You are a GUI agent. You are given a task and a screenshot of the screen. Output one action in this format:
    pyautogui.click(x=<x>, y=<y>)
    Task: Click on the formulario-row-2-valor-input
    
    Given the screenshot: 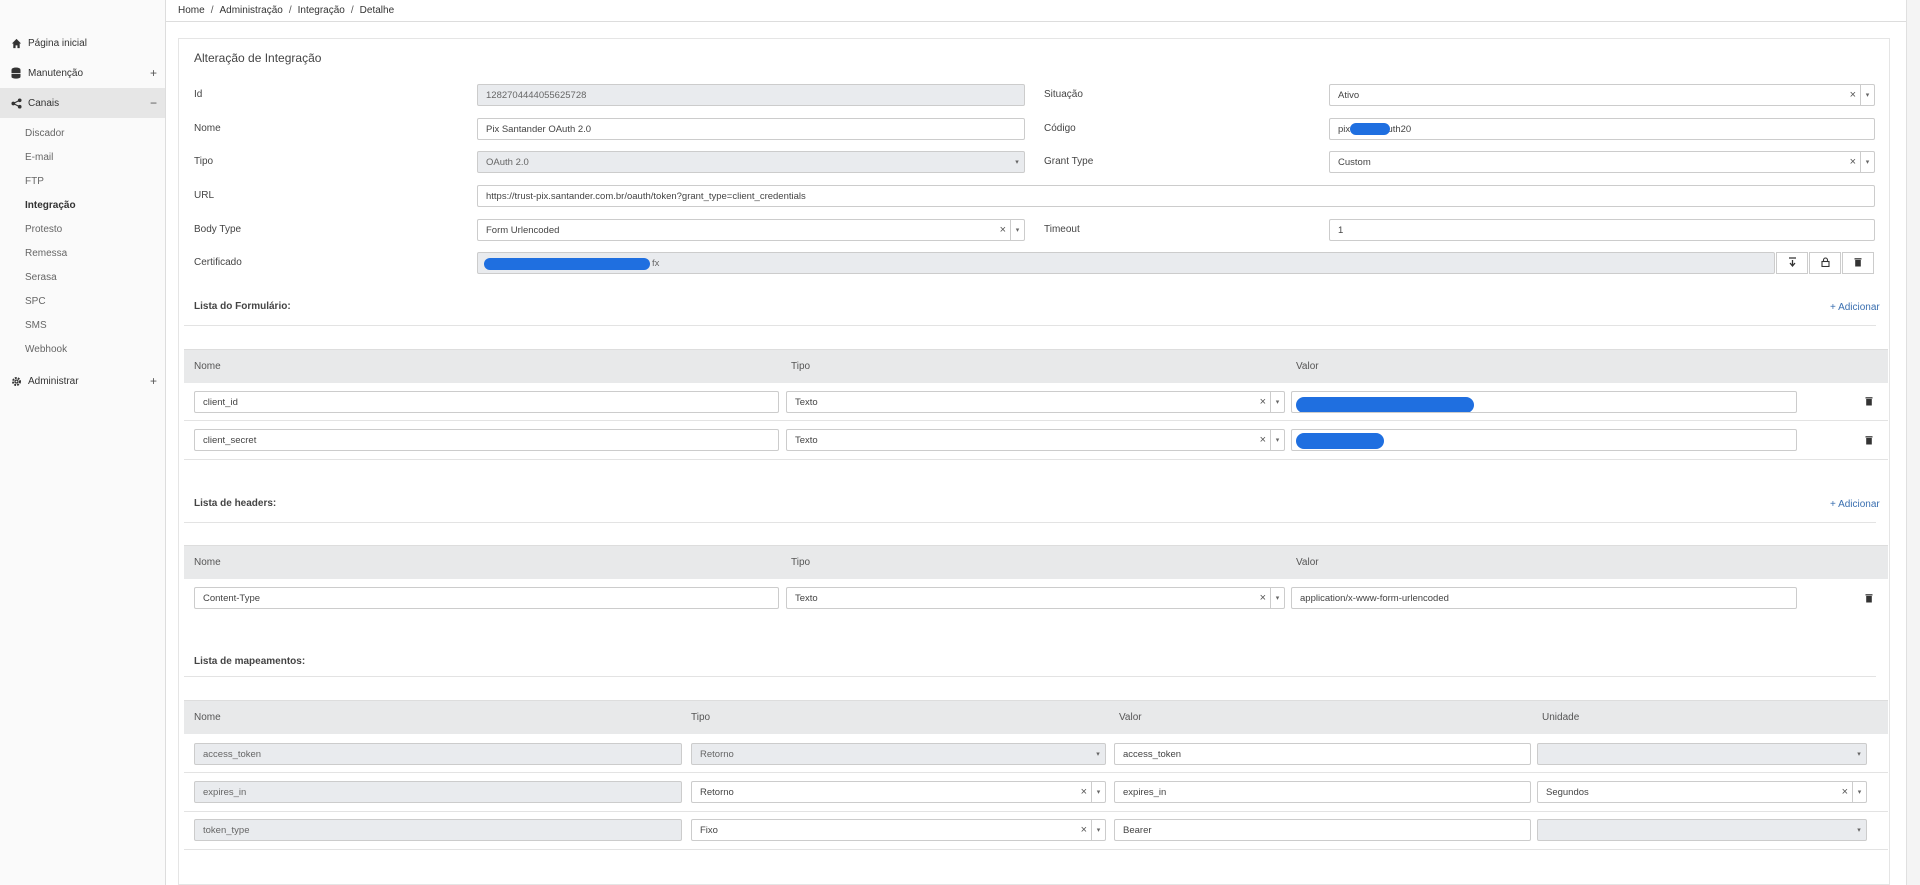 What is the action you would take?
    pyautogui.click(x=1544, y=440)
    